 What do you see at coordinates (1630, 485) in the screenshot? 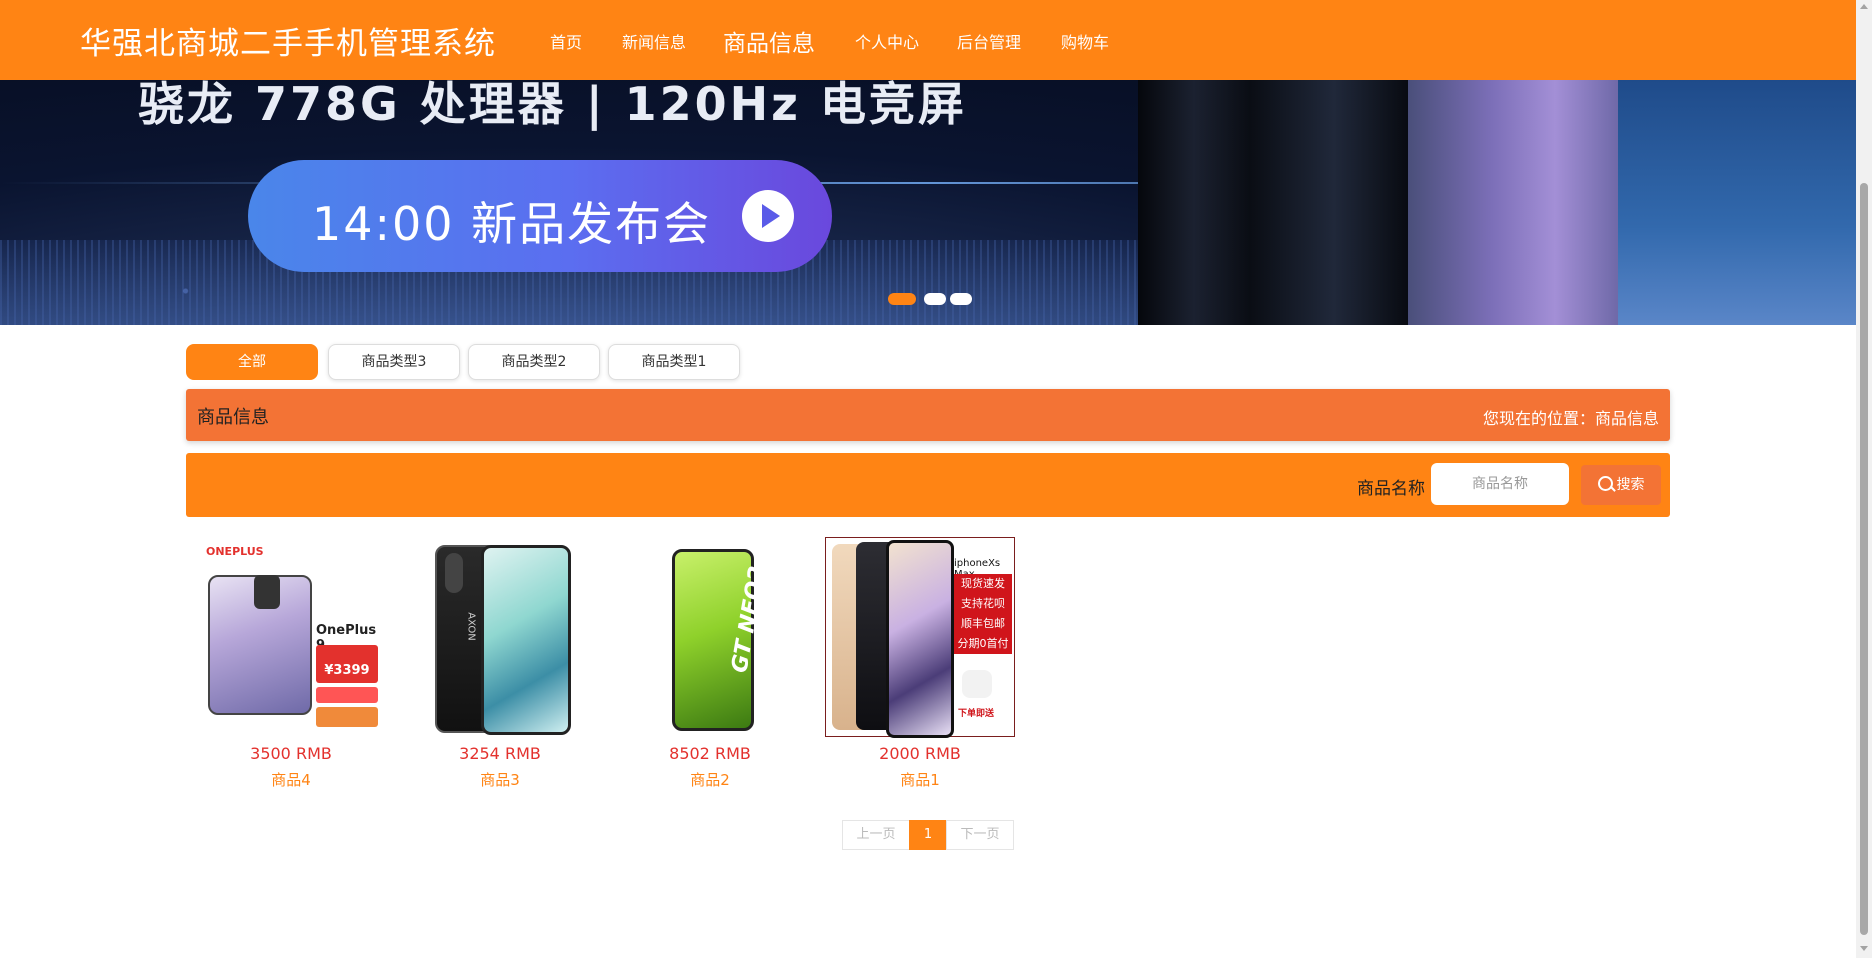
I see `search-button-label: 搜索` at bounding box center [1630, 485].